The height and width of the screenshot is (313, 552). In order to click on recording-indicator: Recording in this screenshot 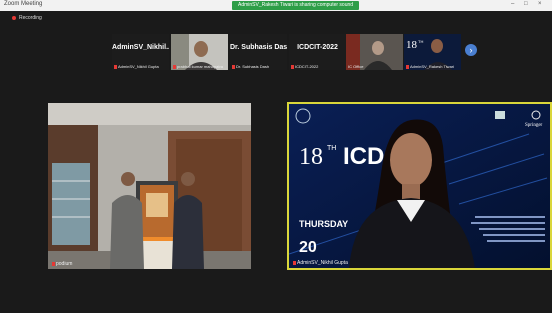, I will do `click(27, 18)`.